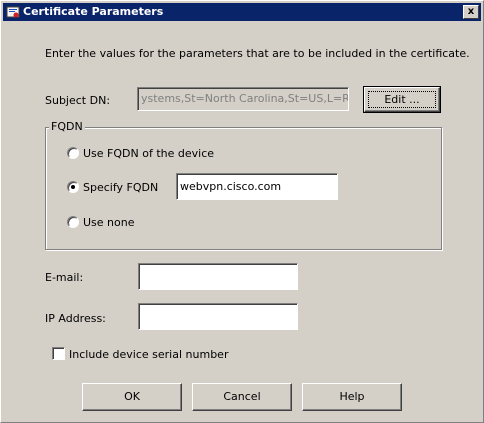 This screenshot has width=484, height=423. I want to click on radio-use-none-label: Use none, so click(109, 222).